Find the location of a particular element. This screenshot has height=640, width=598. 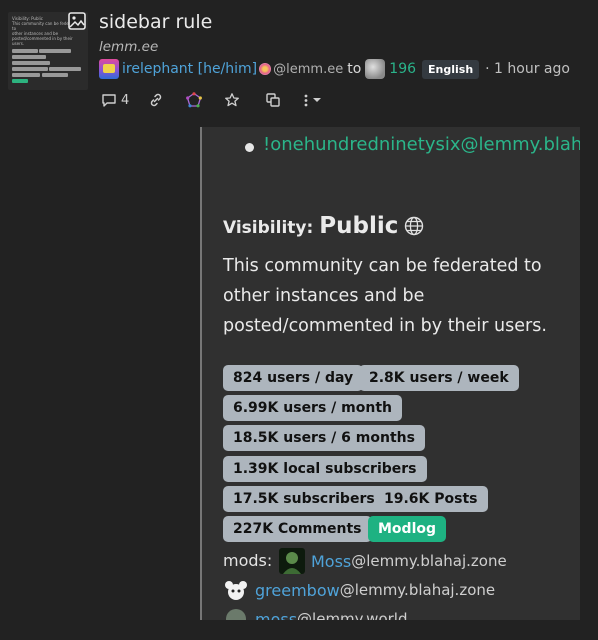

users-6months-badge: 18.5K users / 6 months is located at coordinates (324, 438).